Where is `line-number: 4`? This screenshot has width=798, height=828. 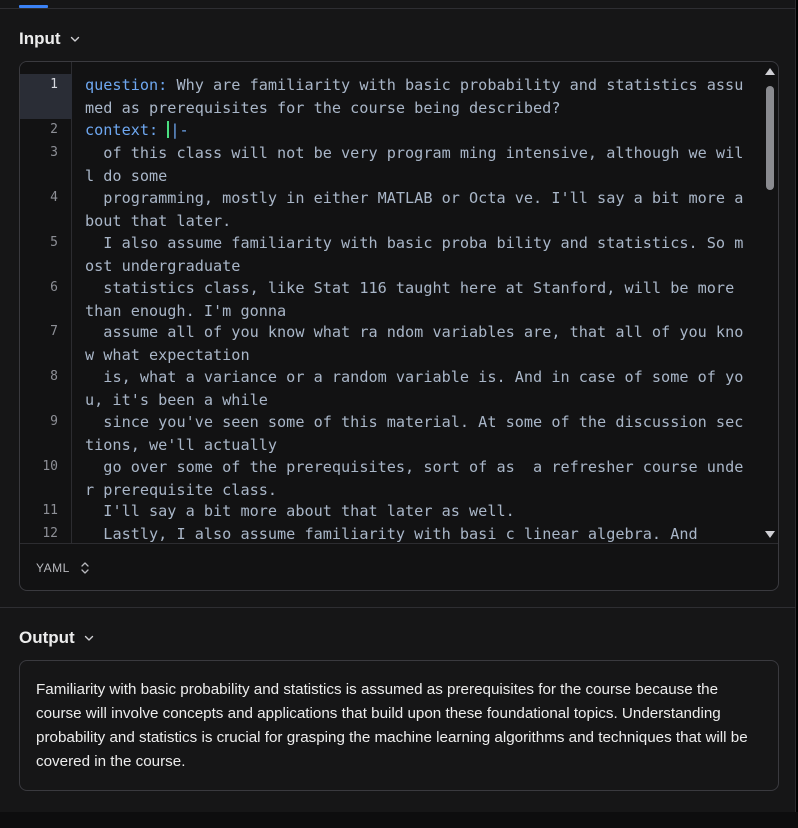
line-number: 4 is located at coordinates (54, 197).